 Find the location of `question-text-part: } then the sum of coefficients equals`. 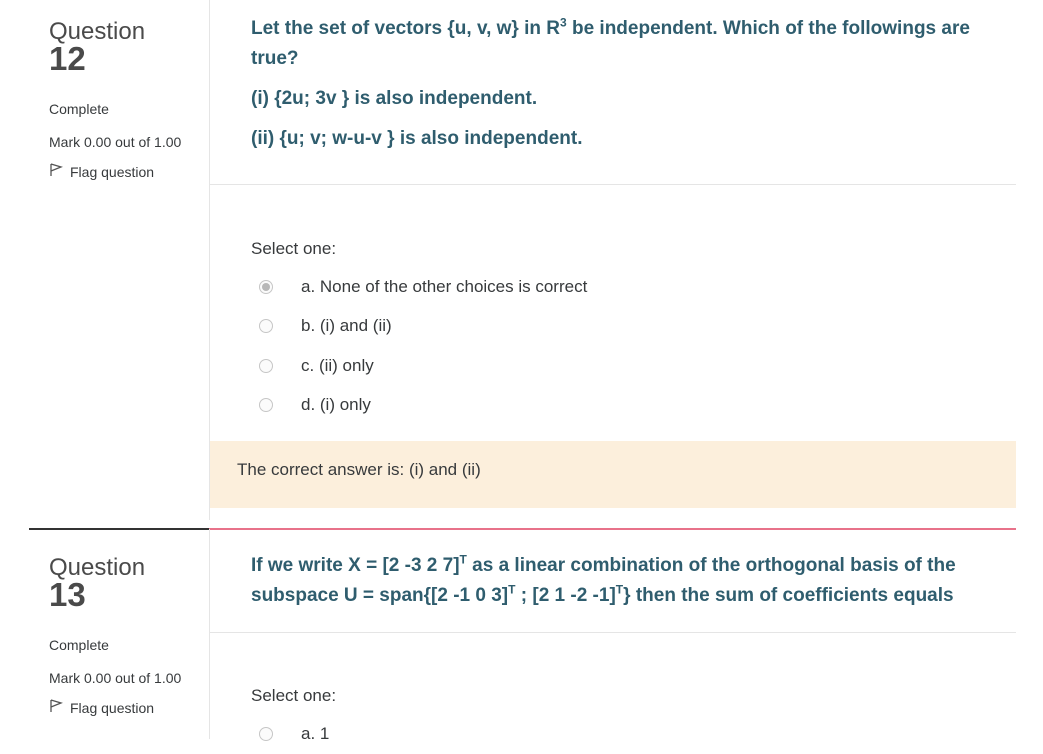

question-text-part: } then the sum of coefficients equals is located at coordinates (788, 595).